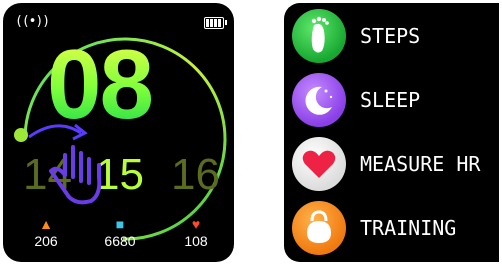  Describe the element at coordinates (65, 164) in the screenshot. I see `swipe-hand-icon` at that location.